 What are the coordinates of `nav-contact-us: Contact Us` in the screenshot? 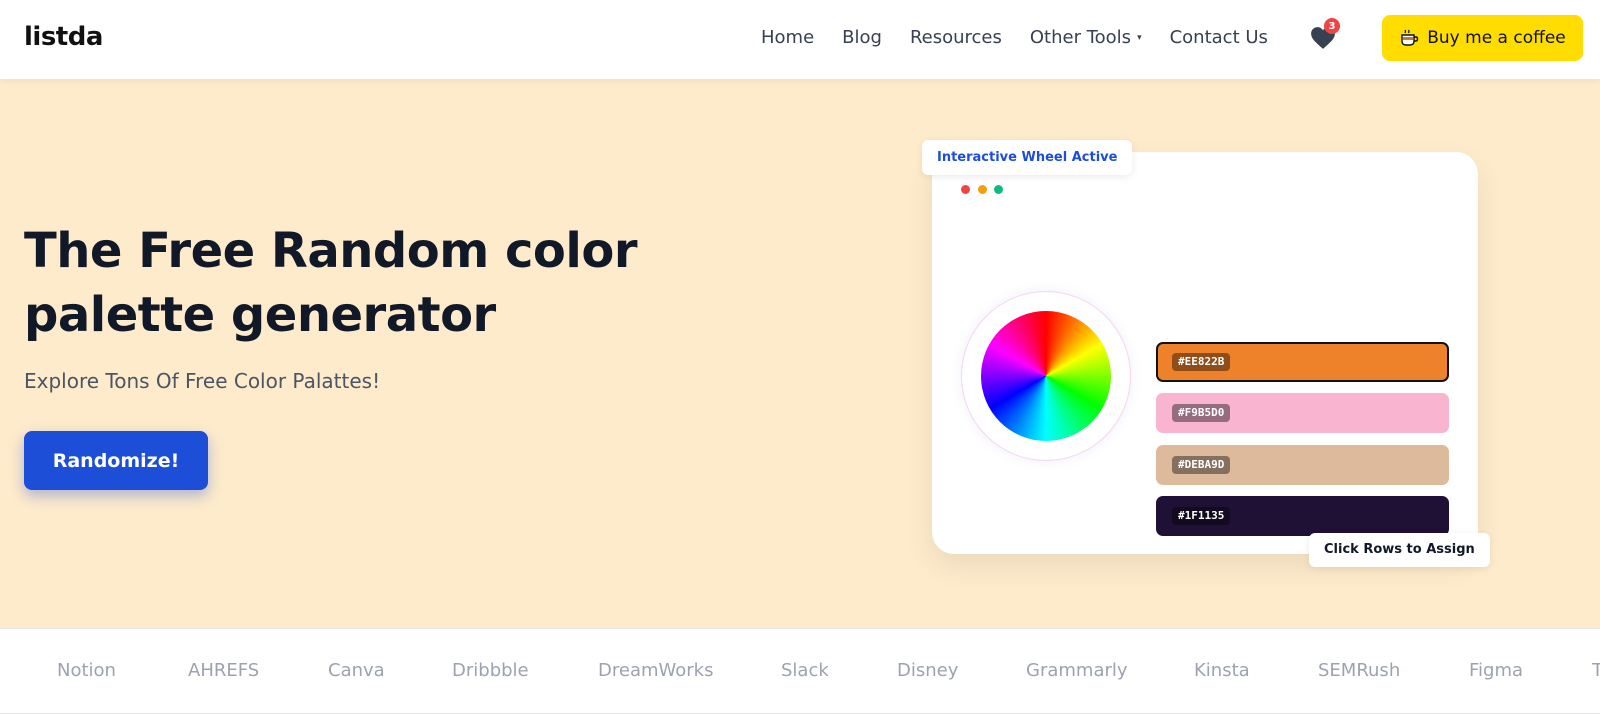 It's located at (1219, 37).